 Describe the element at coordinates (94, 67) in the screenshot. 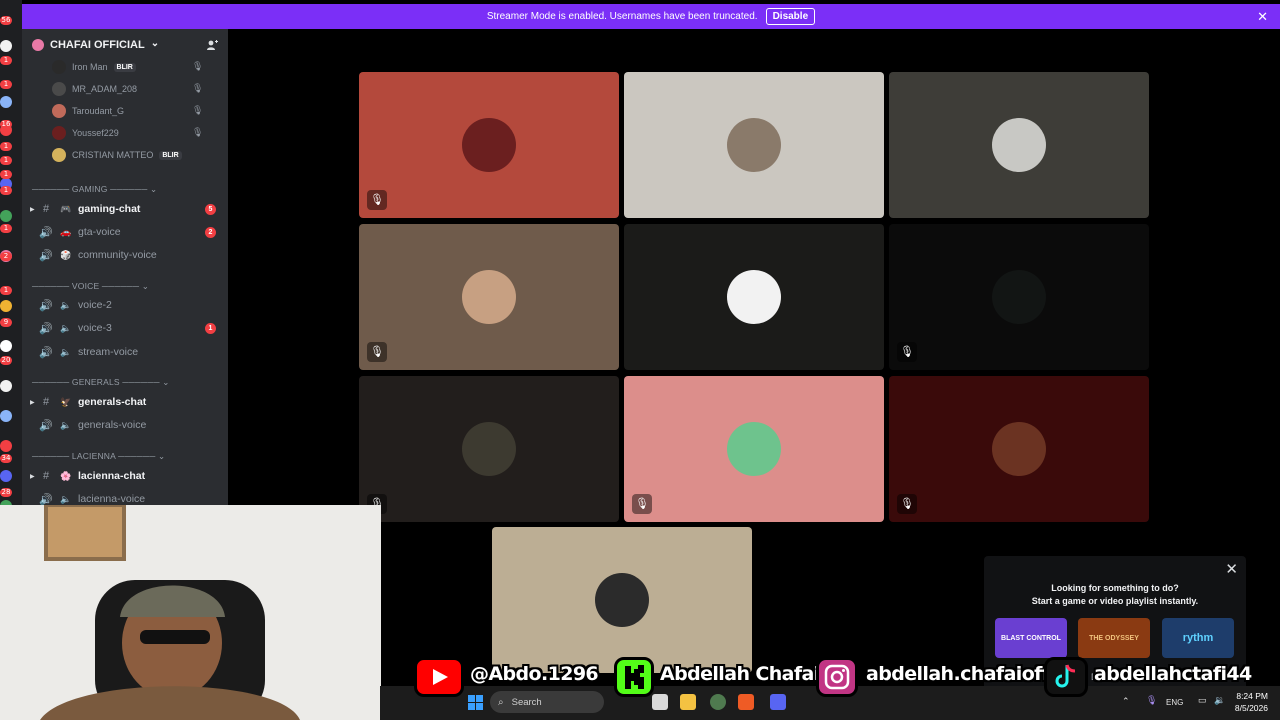

I see `voice-user: Iron Man BLIR` at that location.